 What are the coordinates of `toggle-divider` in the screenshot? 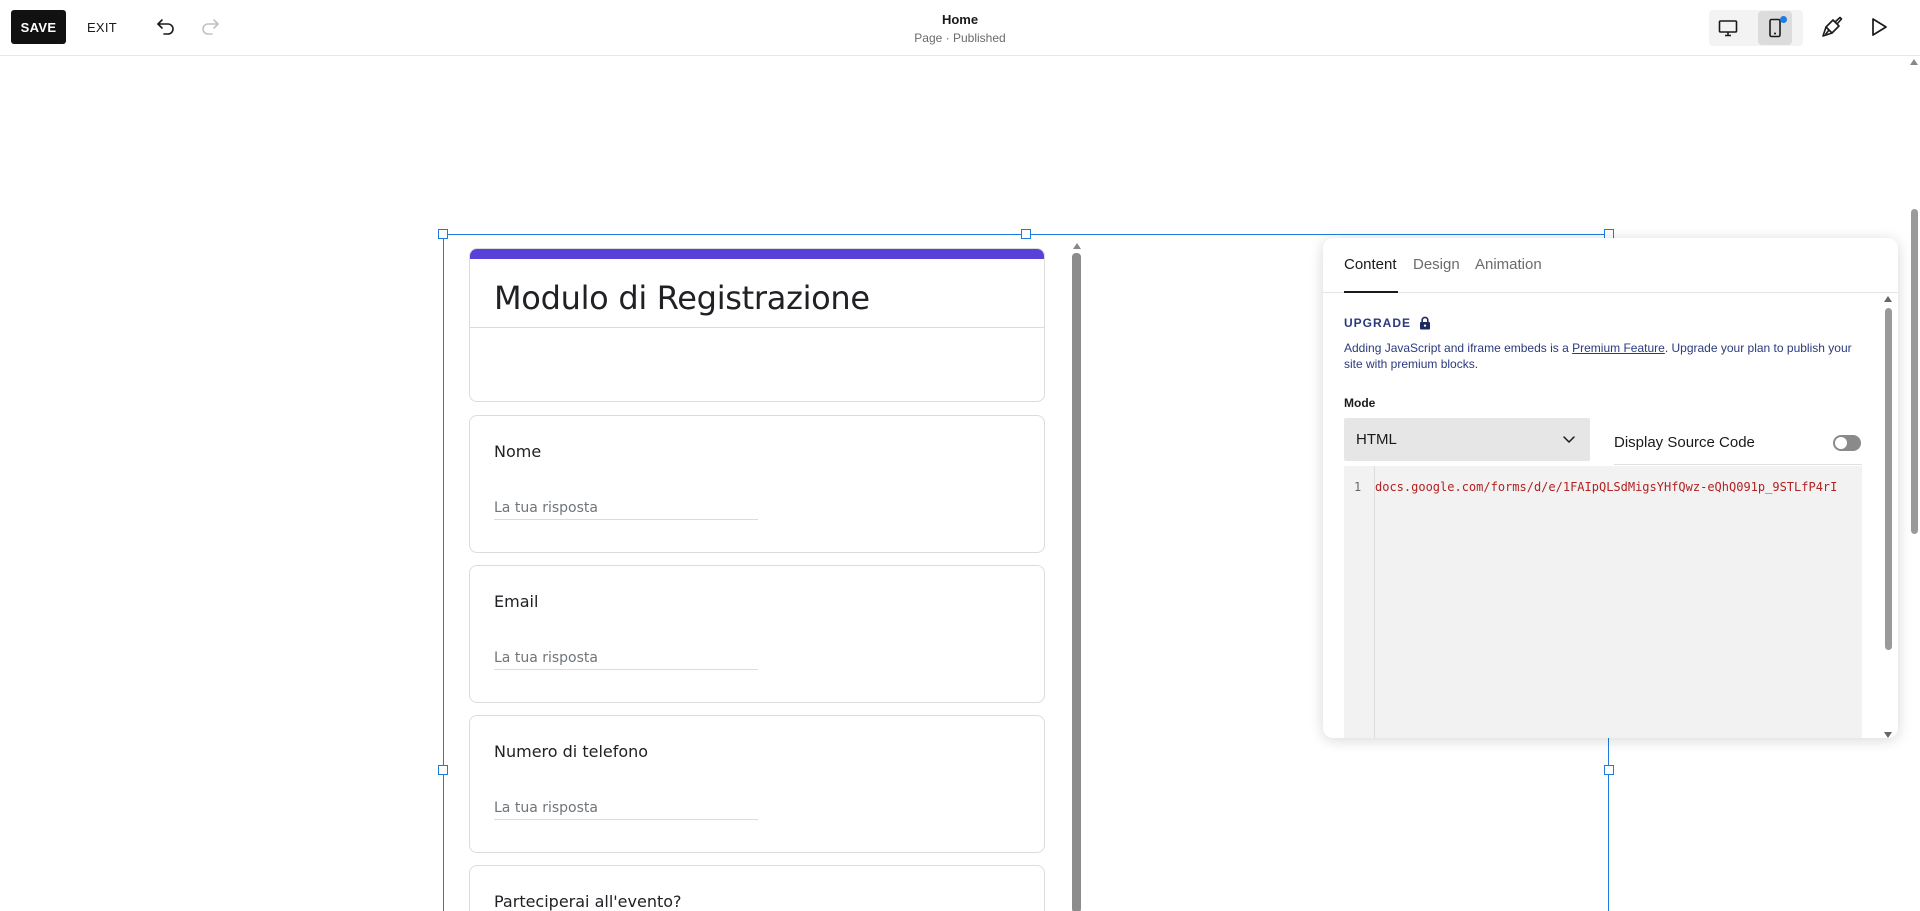 It's located at (1738, 464).